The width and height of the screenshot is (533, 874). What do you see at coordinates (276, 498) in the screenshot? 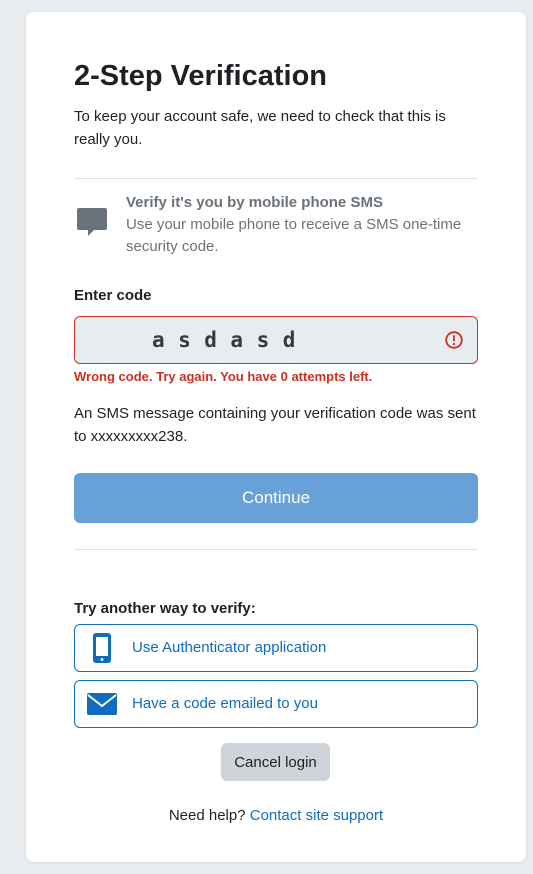
I see `continue-button: Continue` at bounding box center [276, 498].